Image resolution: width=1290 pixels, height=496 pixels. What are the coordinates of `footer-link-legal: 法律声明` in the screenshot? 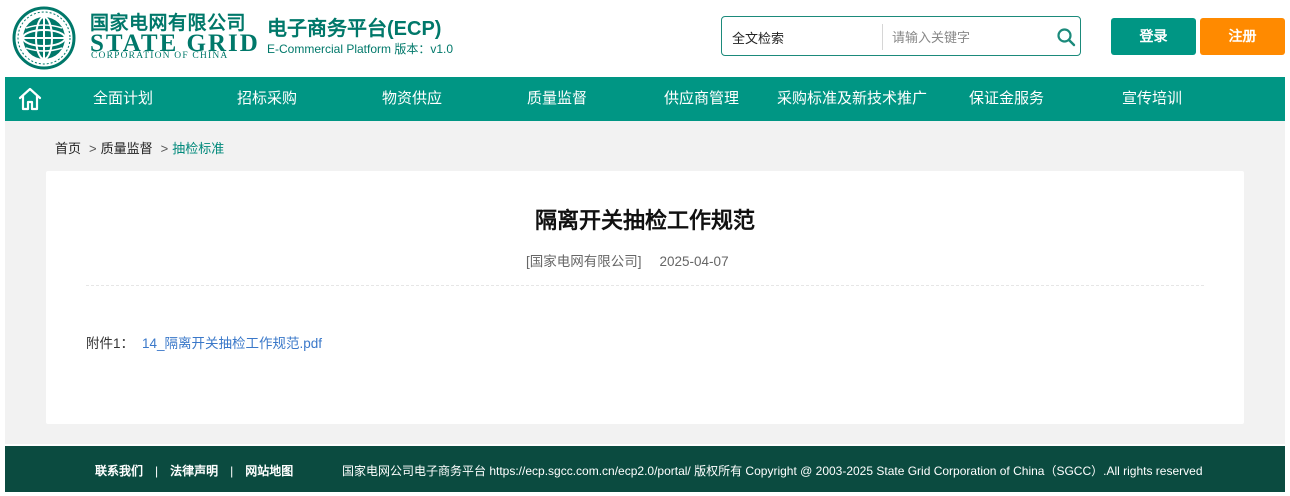 It's located at (194, 471).